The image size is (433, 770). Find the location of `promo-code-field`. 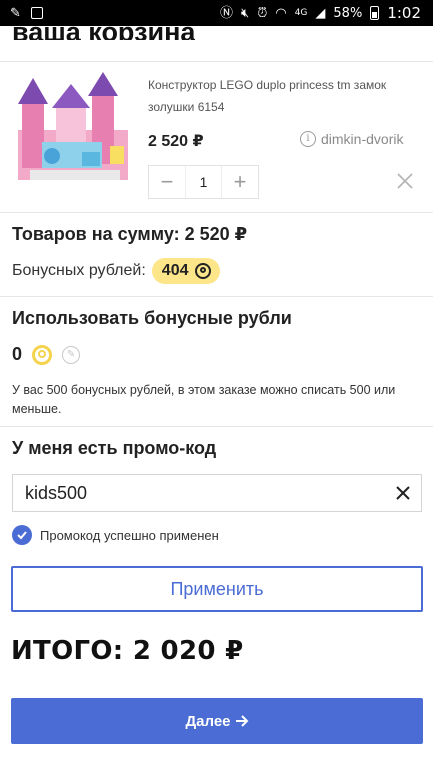

promo-code-field is located at coordinates (217, 493).